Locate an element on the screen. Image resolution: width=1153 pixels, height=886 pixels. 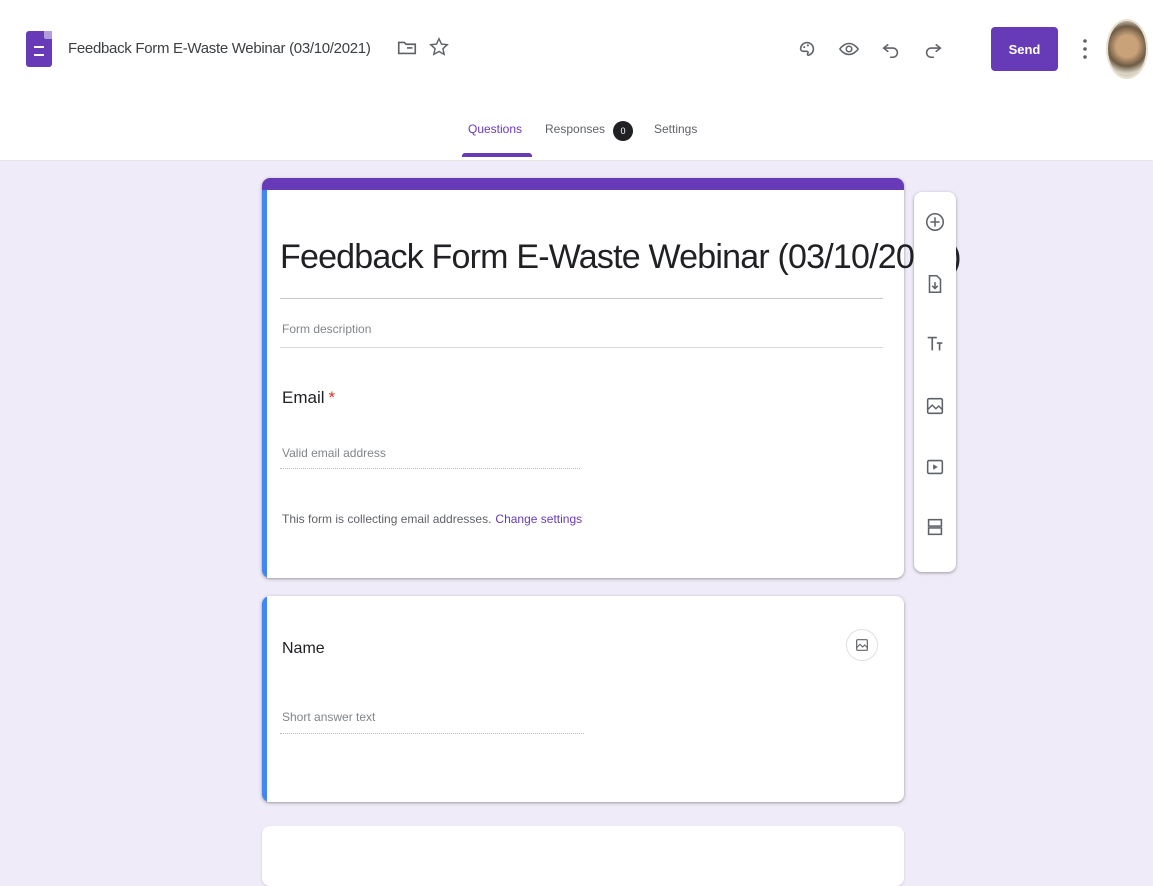
add-section-icon is located at coordinates (935, 527).